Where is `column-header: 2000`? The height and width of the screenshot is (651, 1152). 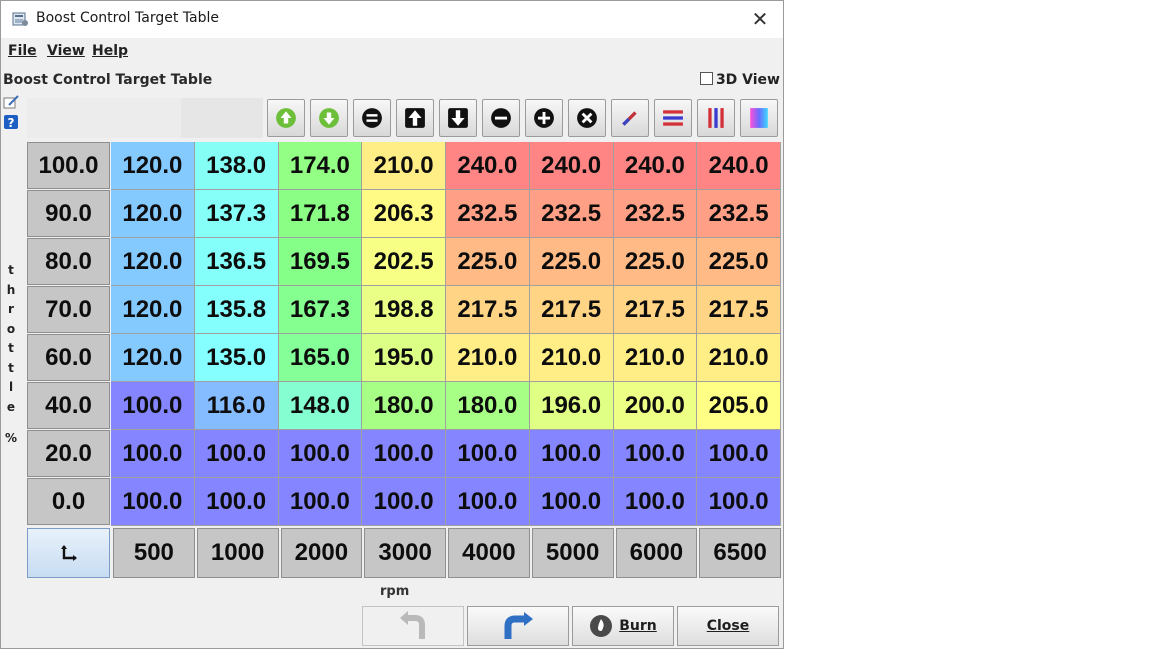
column-header: 2000 is located at coordinates (321, 553).